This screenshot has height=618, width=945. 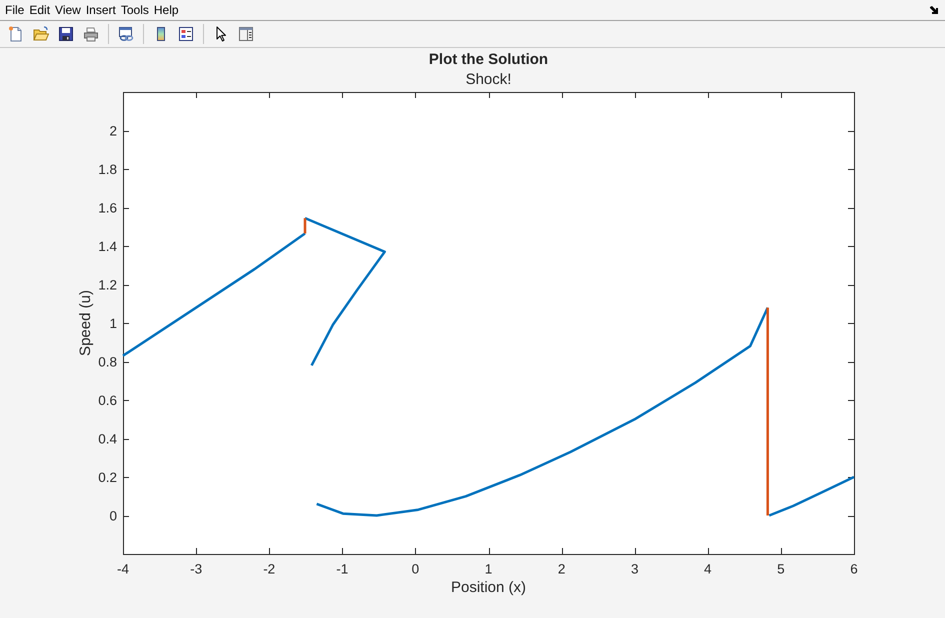 I want to click on x-tick-label: -3, so click(x=196, y=569).